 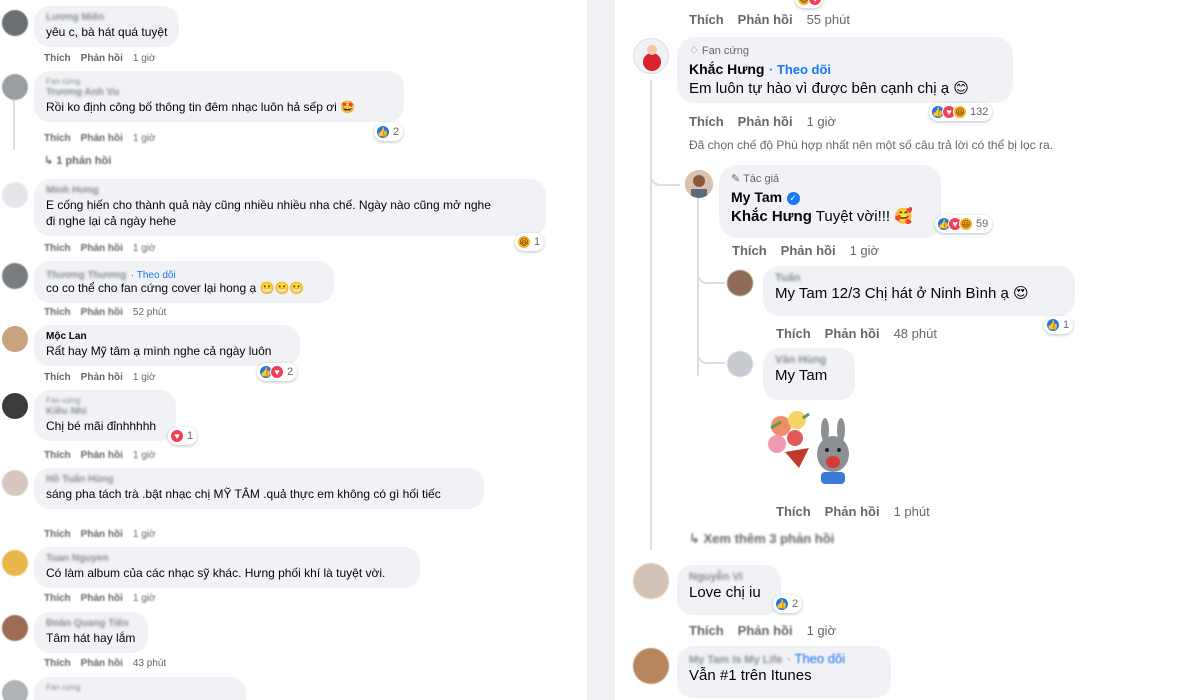 What do you see at coordinates (530, 242) in the screenshot?
I see `reaction-summary: 😆 1` at bounding box center [530, 242].